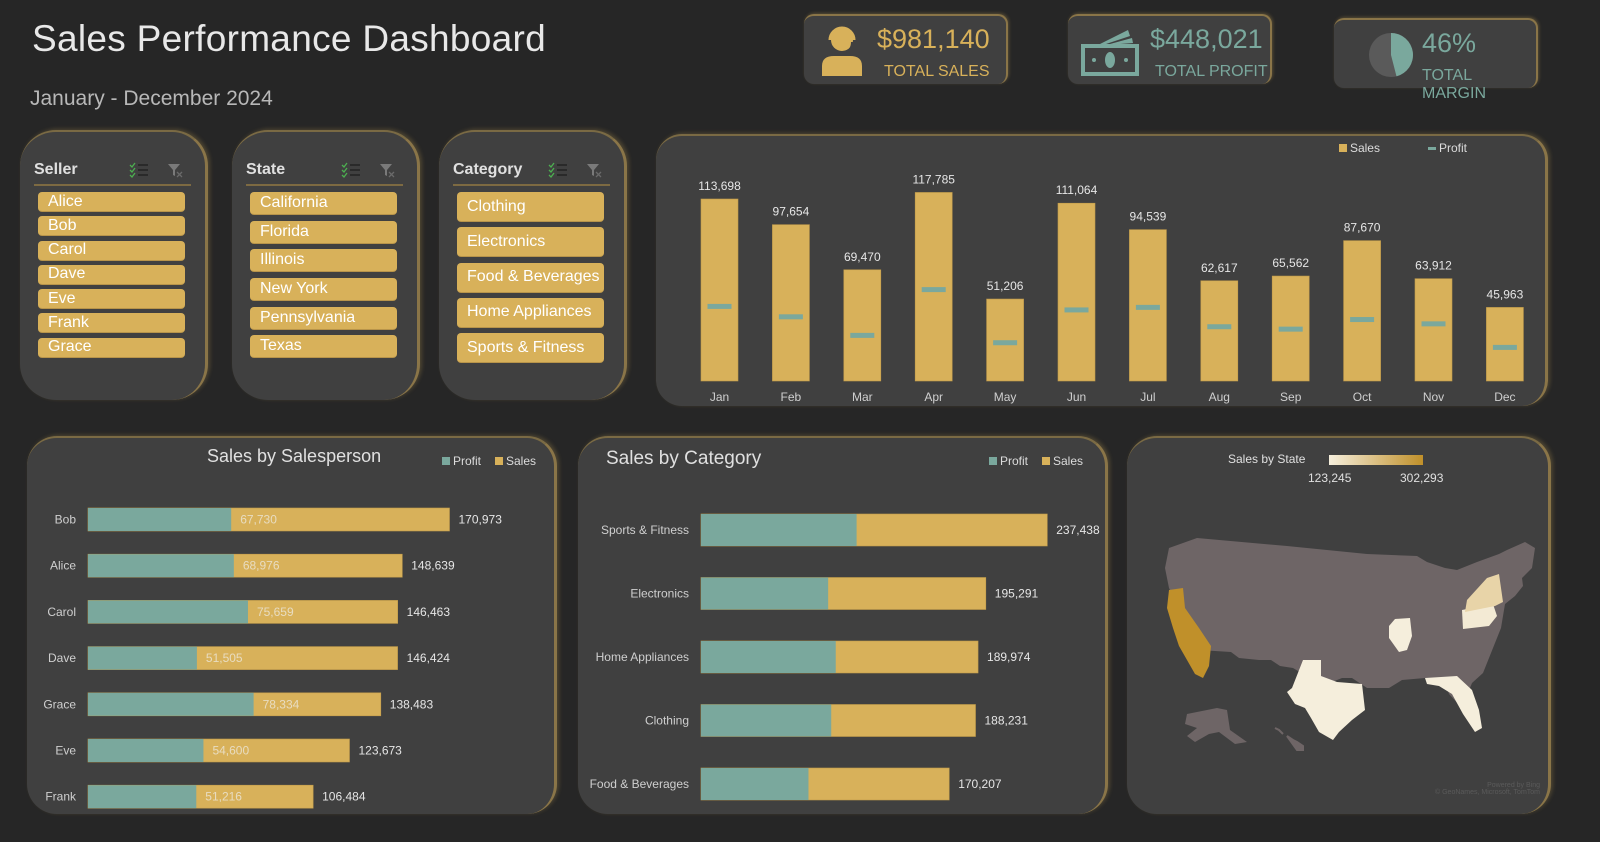 The width and height of the screenshot is (1600, 842). What do you see at coordinates (719, 290) in the screenshot?
I see `sales-bar-jan` at bounding box center [719, 290].